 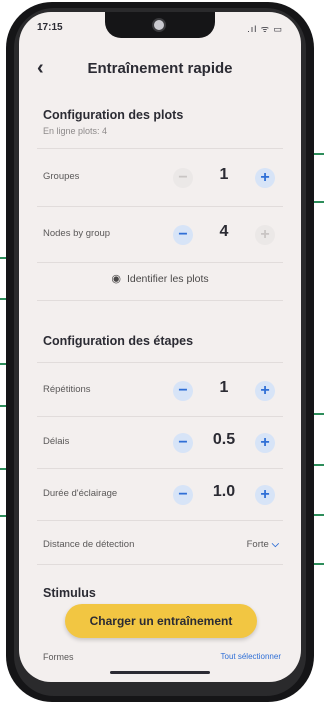 What do you see at coordinates (265, 495) in the screenshot?
I see `duree-increment-button: +` at bounding box center [265, 495].